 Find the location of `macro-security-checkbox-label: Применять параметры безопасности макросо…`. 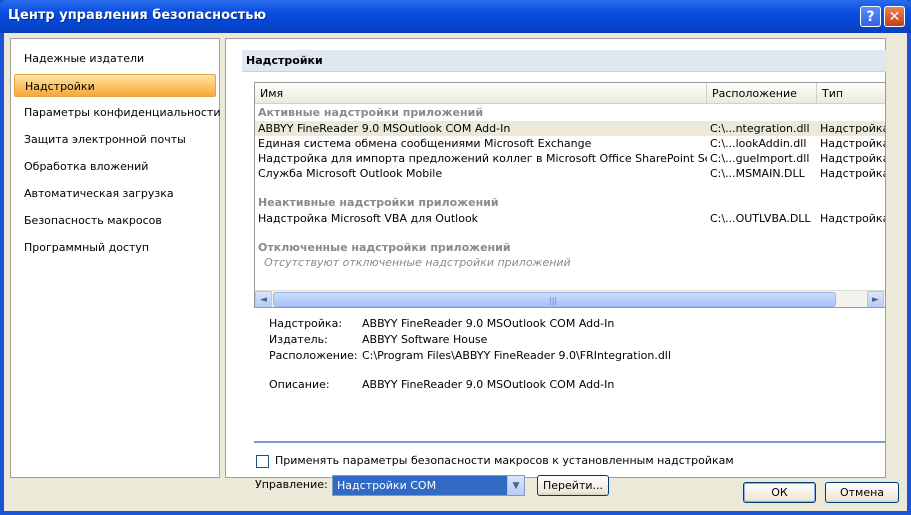

macro-security-checkbox-label: Применять параметры безопасности макросо… is located at coordinates (504, 460).